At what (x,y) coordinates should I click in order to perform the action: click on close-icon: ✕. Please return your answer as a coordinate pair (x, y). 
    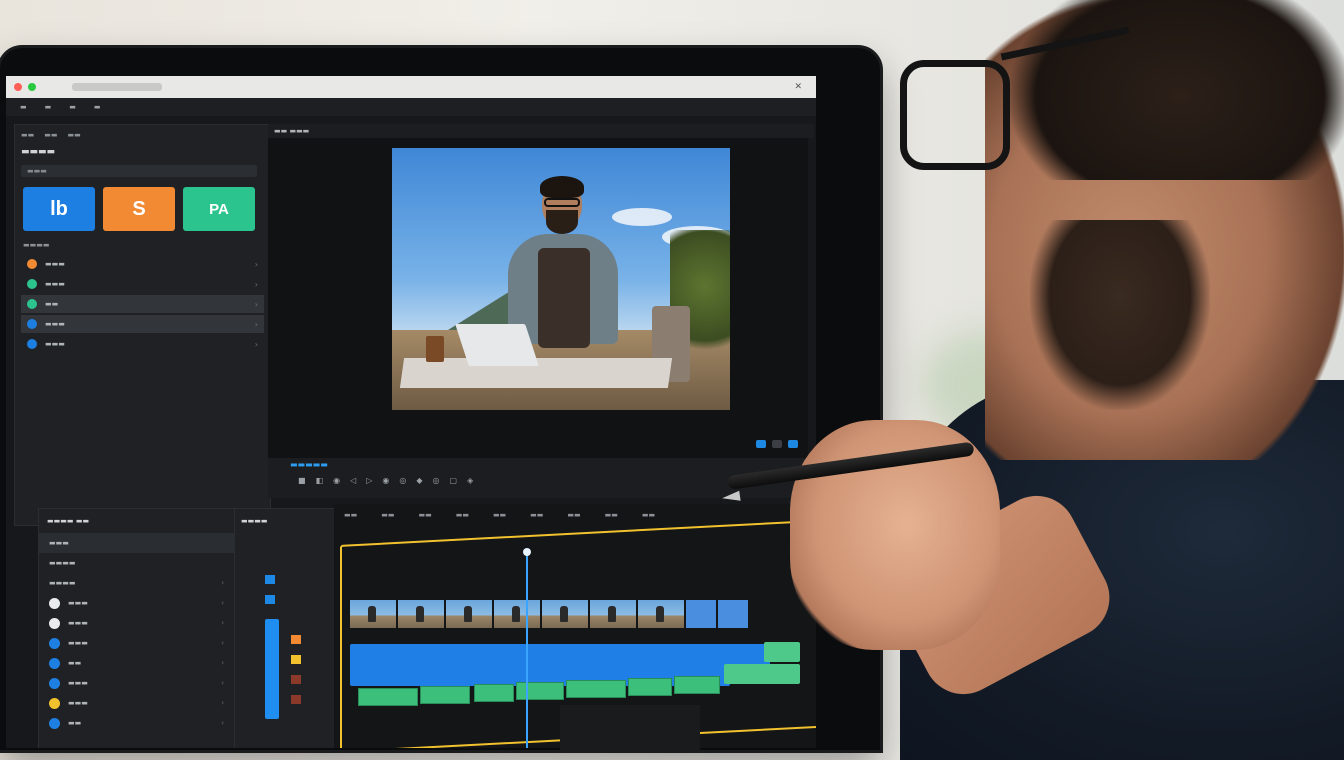
    Looking at the image, I should click on (798, 87).